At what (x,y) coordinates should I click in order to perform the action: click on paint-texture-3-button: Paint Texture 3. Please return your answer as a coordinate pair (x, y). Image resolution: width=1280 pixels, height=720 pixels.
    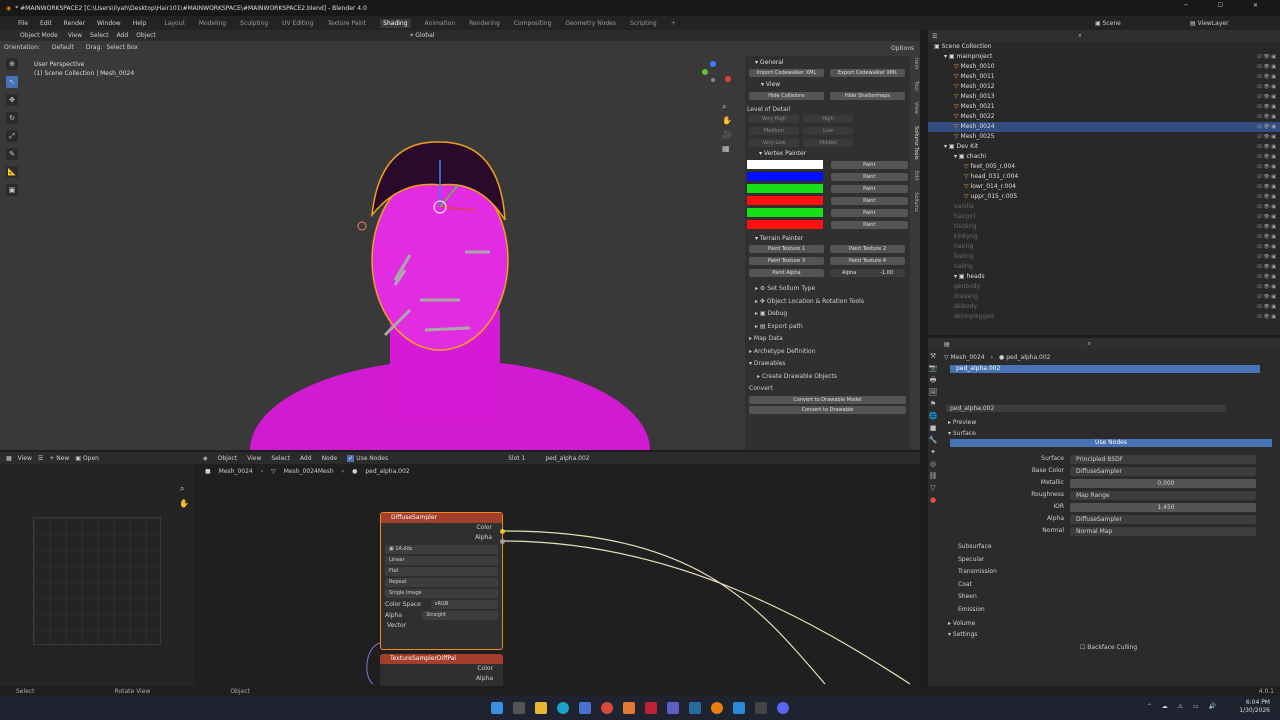
    Looking at the image, I should click on (786, 261).